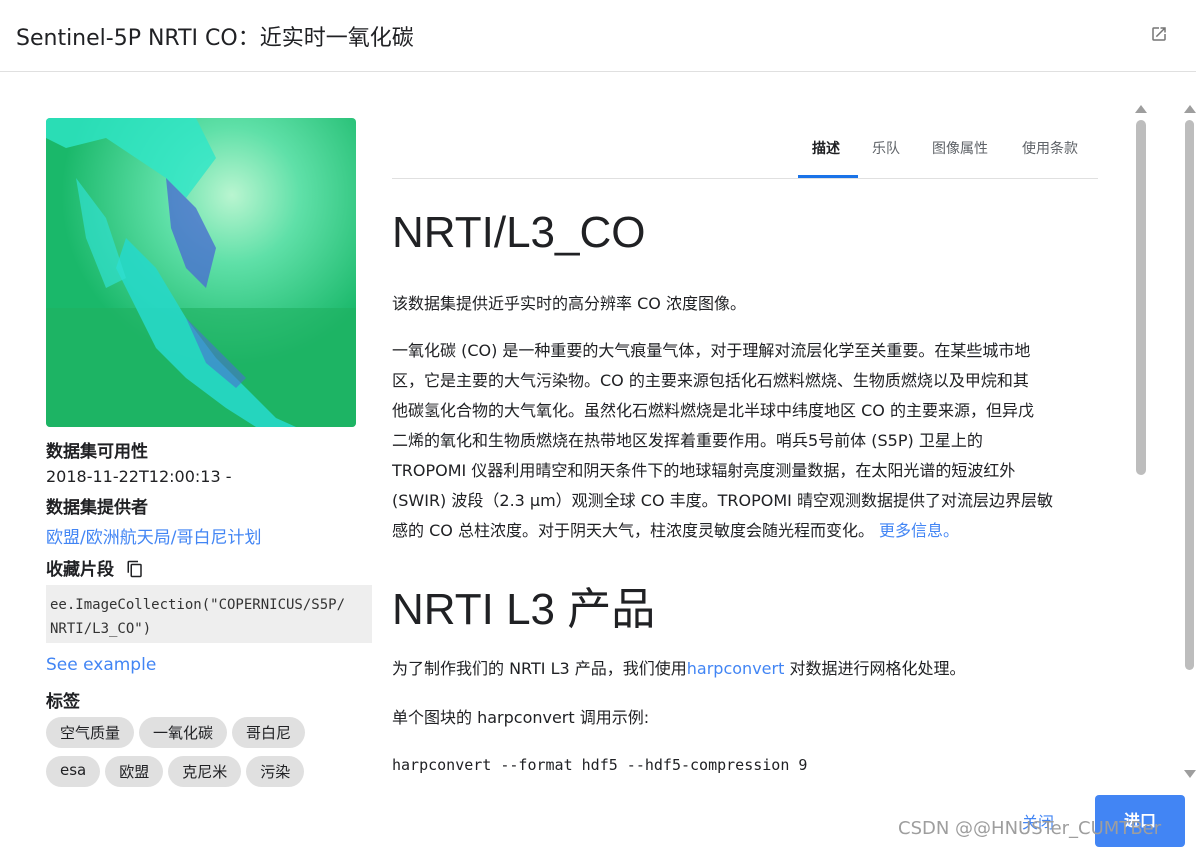 This screenshot has height=851, width=1196. Describe the element at coordinates (80, 570) in the screenshot. I see `snippet-label: 收藏片段` at that location.